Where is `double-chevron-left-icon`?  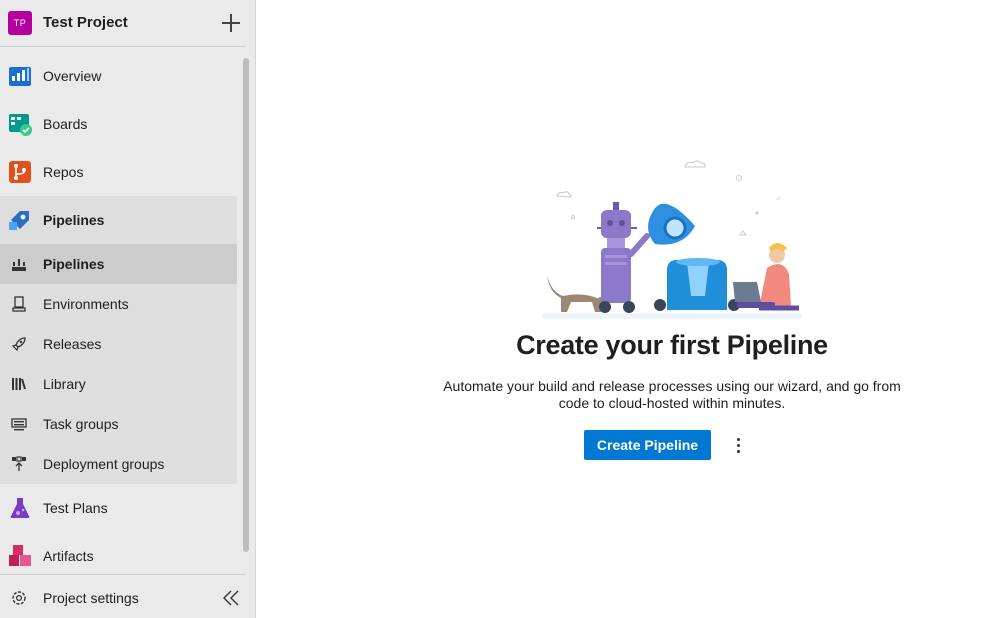 double-chevron-left-icon is located at coordinates (231, 598).